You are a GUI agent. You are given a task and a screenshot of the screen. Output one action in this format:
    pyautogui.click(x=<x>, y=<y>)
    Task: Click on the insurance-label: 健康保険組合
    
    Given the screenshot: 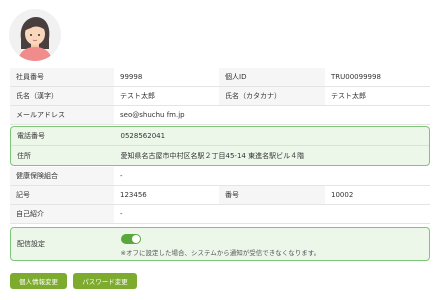 What is the action you would take?
    pyautogui.click(x=62, y=176)
    